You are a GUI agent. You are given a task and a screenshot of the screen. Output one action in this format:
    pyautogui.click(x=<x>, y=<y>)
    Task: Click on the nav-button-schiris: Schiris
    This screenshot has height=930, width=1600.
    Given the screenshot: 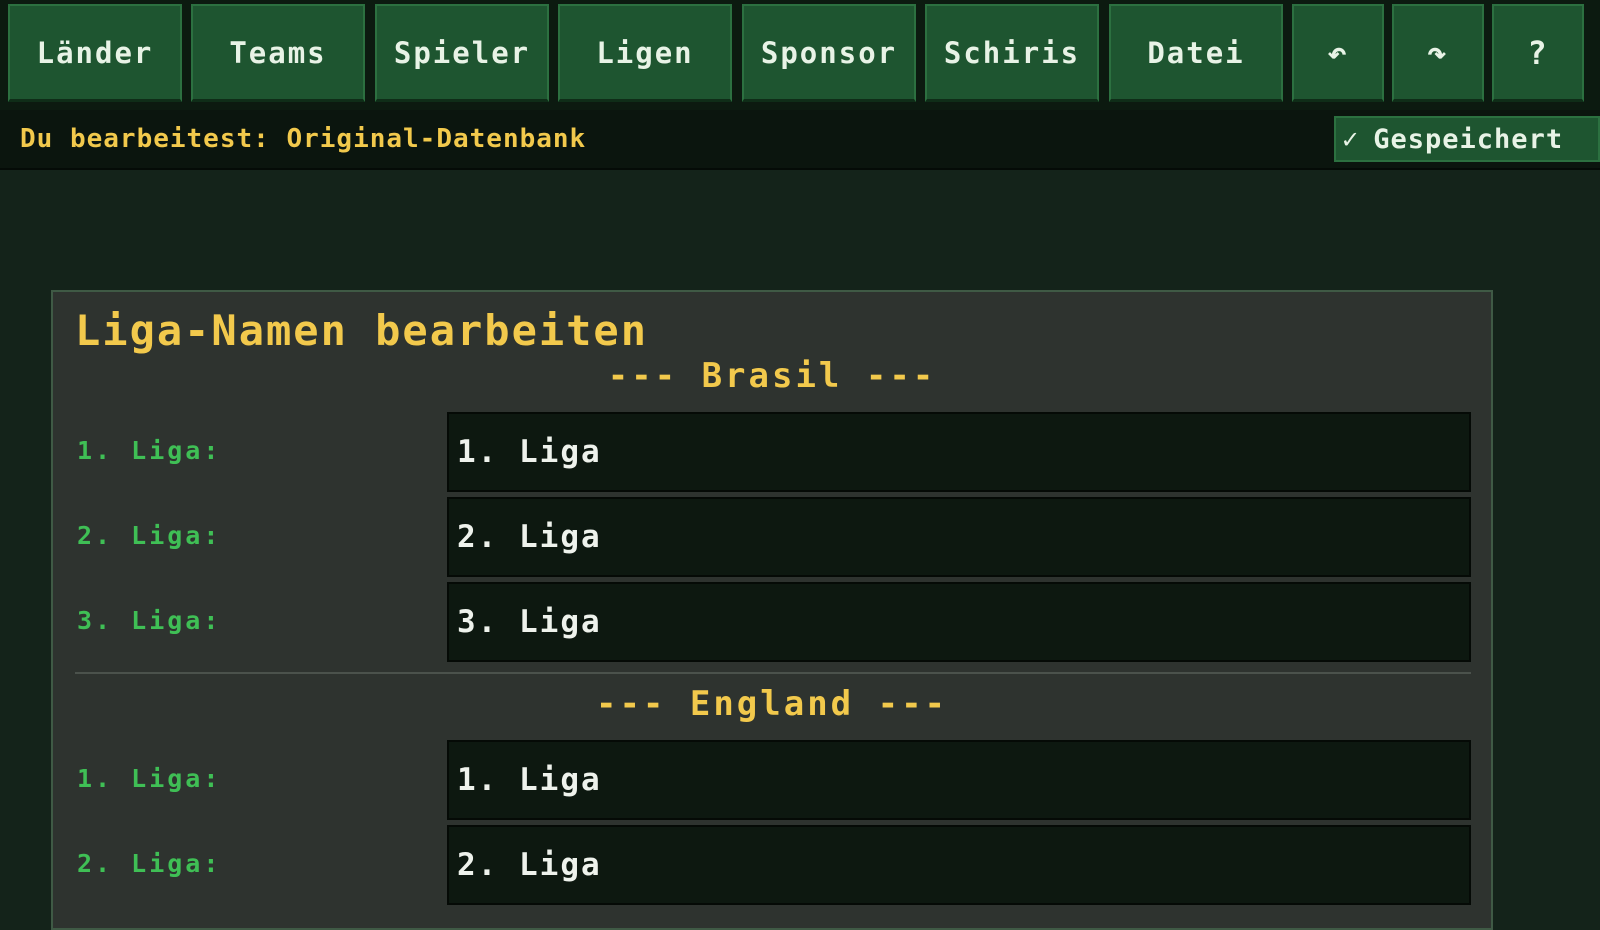 What is the action you would take?
    pyautogui.click(x=1012, y=53)
    